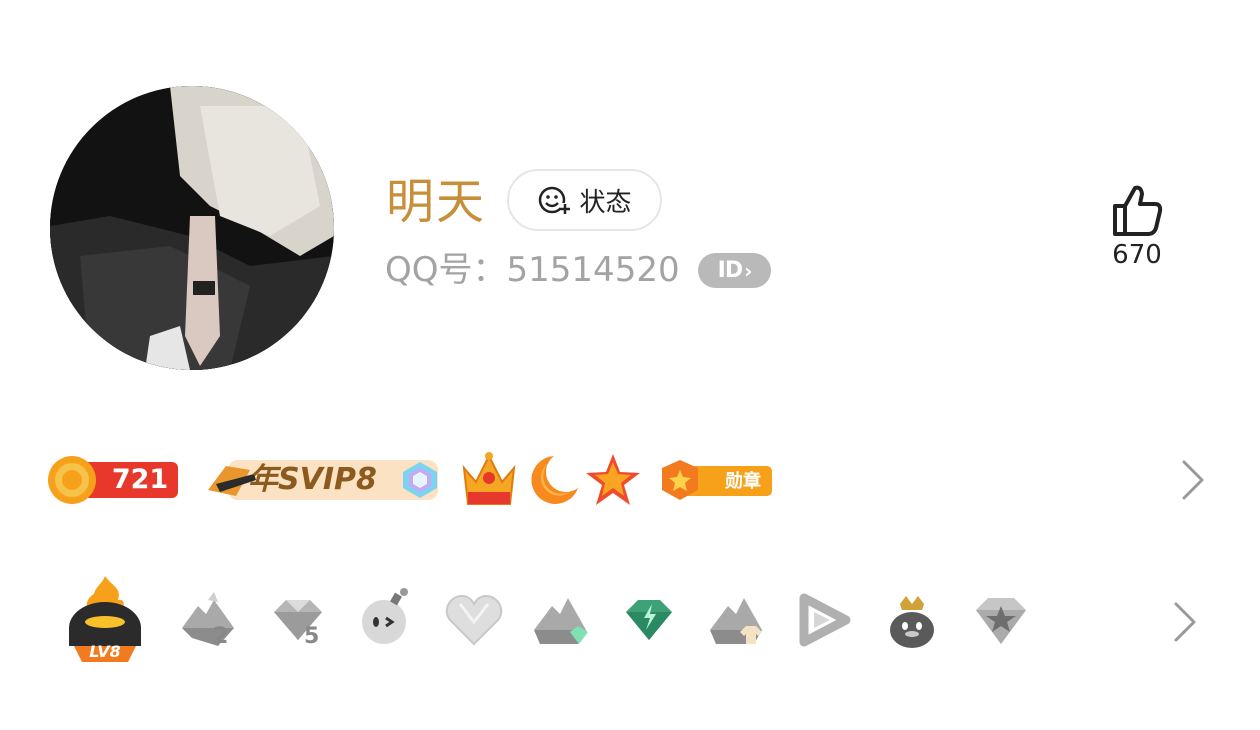  Describe the element at coordinates (105, 651) in the screenshot. I see `level-label: LV8` at that location.